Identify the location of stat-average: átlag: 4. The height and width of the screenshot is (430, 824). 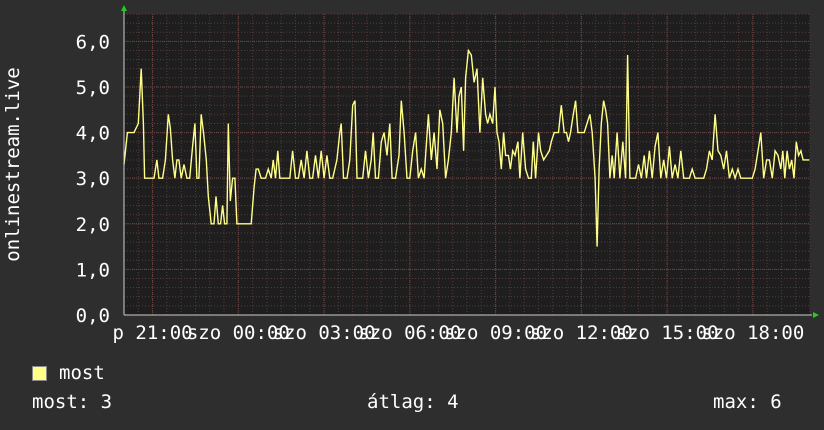
(413, 402).